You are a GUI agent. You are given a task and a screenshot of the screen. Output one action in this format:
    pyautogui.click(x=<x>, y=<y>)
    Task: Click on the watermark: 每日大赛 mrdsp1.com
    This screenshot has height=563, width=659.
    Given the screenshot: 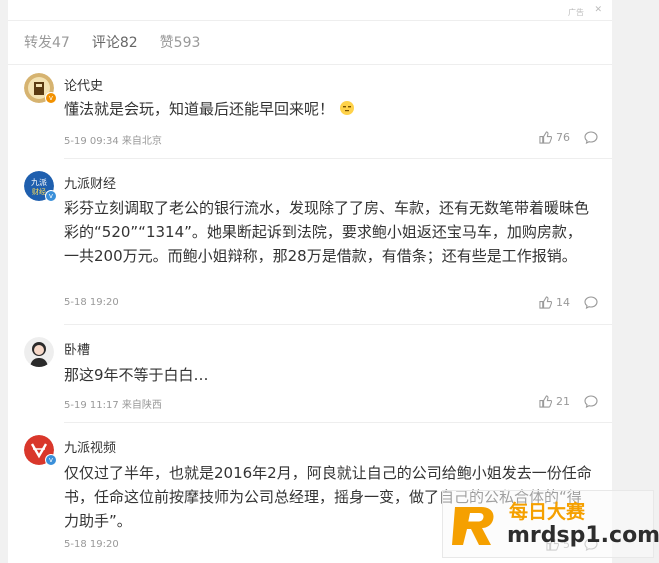 What is the action you would take?
    pyautogui.click(x=550, y=524)
    